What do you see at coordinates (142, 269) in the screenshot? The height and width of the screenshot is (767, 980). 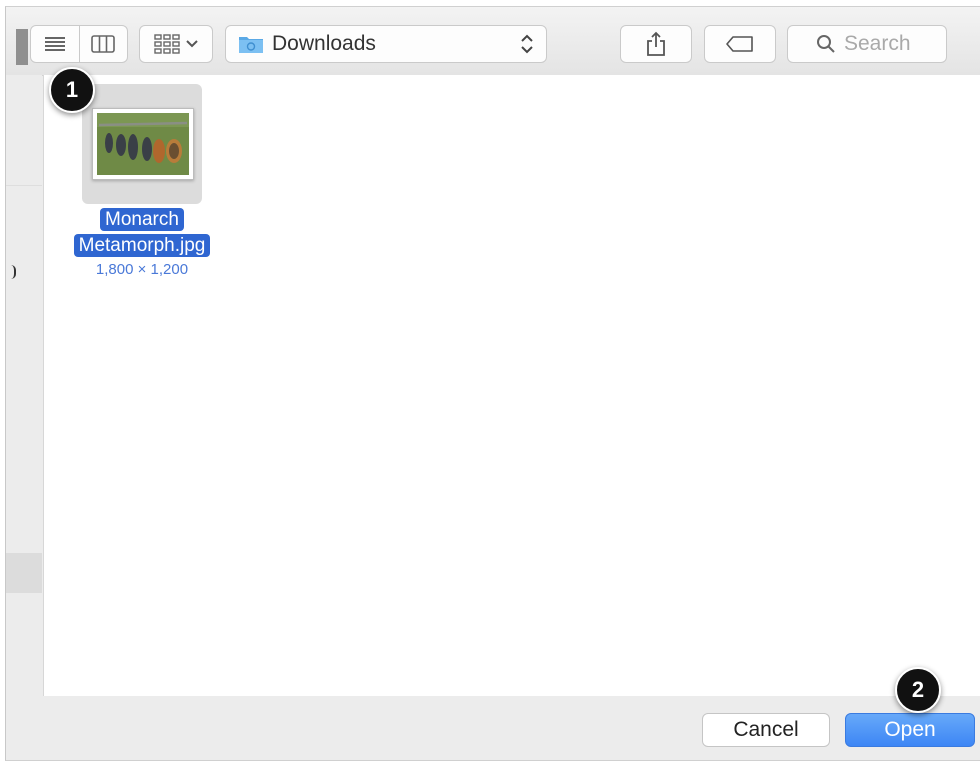 I see `file-dimensions: 1,800 × 1,200` at bounding box center [142, 269].